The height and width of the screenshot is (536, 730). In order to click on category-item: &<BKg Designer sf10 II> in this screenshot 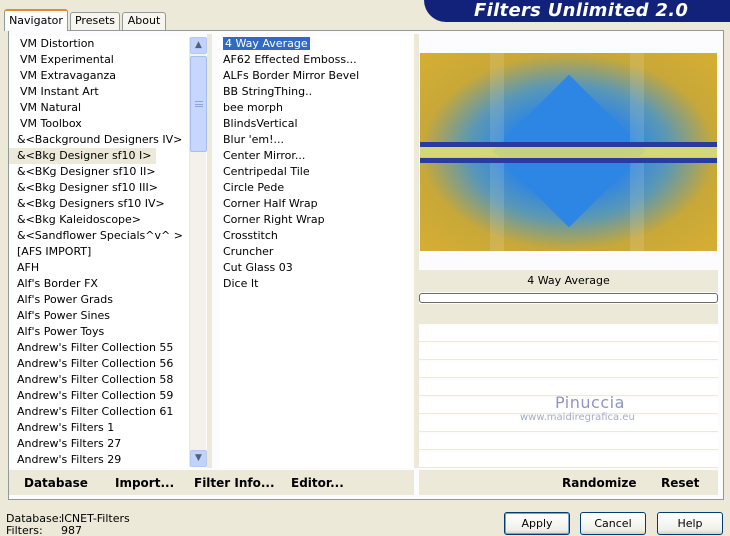, I will do `click(82, 172)`.